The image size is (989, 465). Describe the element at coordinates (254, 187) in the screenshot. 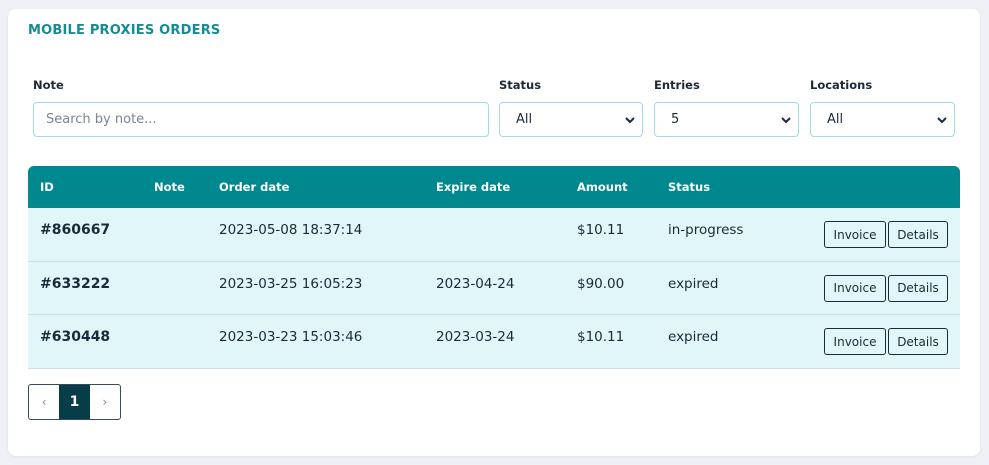

I see `column-header-order-date: Order date` at that location.